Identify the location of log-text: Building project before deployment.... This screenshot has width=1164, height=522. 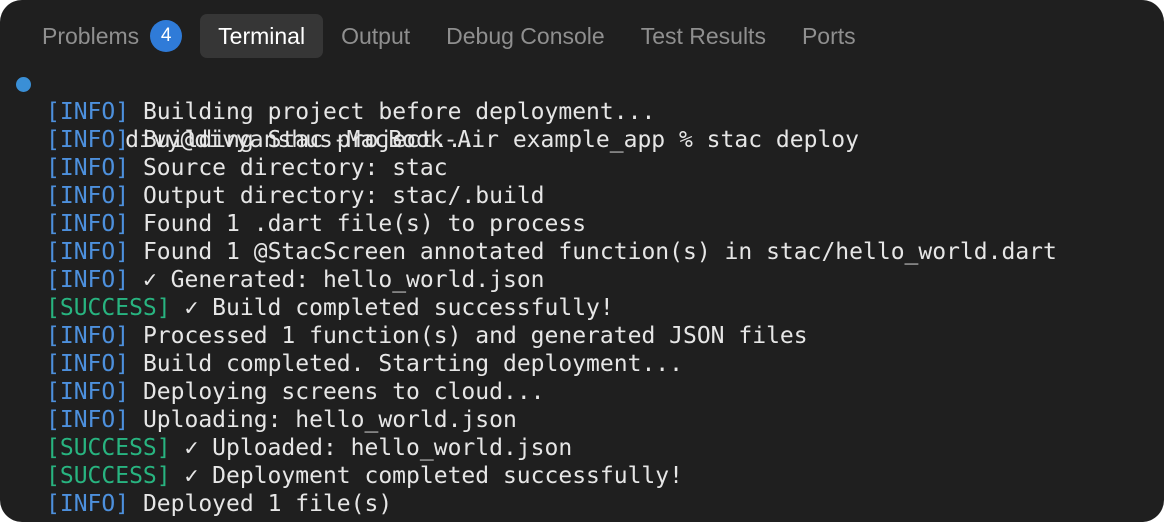
(392, 112).